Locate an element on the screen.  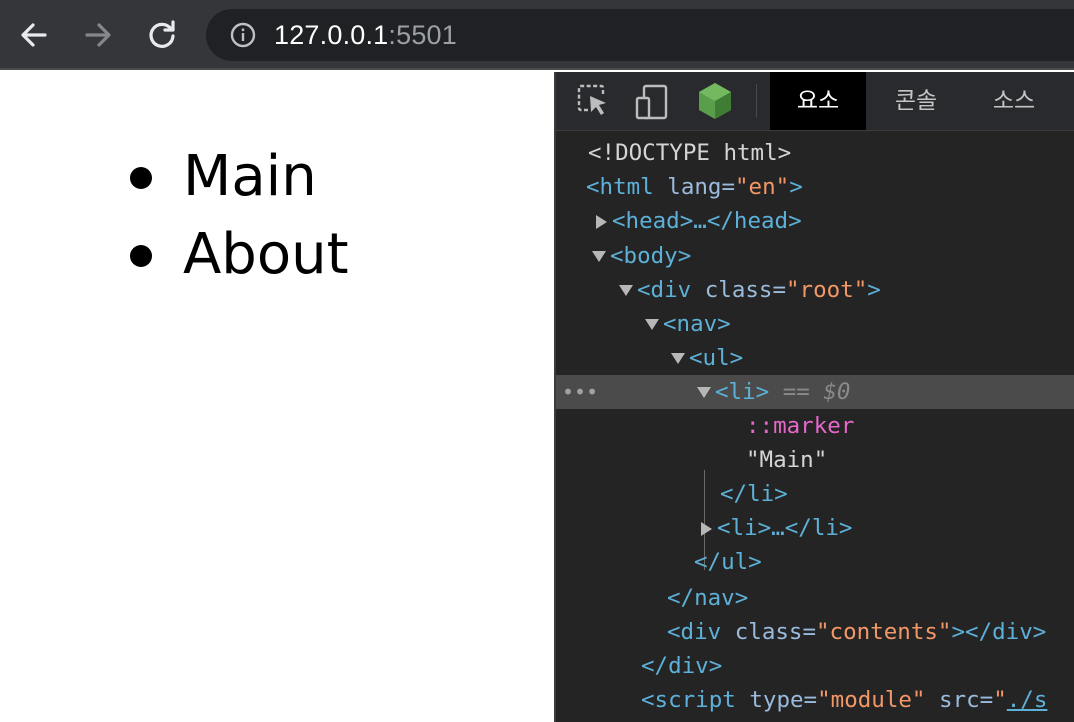
tag-text: </nav> is located at coordinates (708, 598).